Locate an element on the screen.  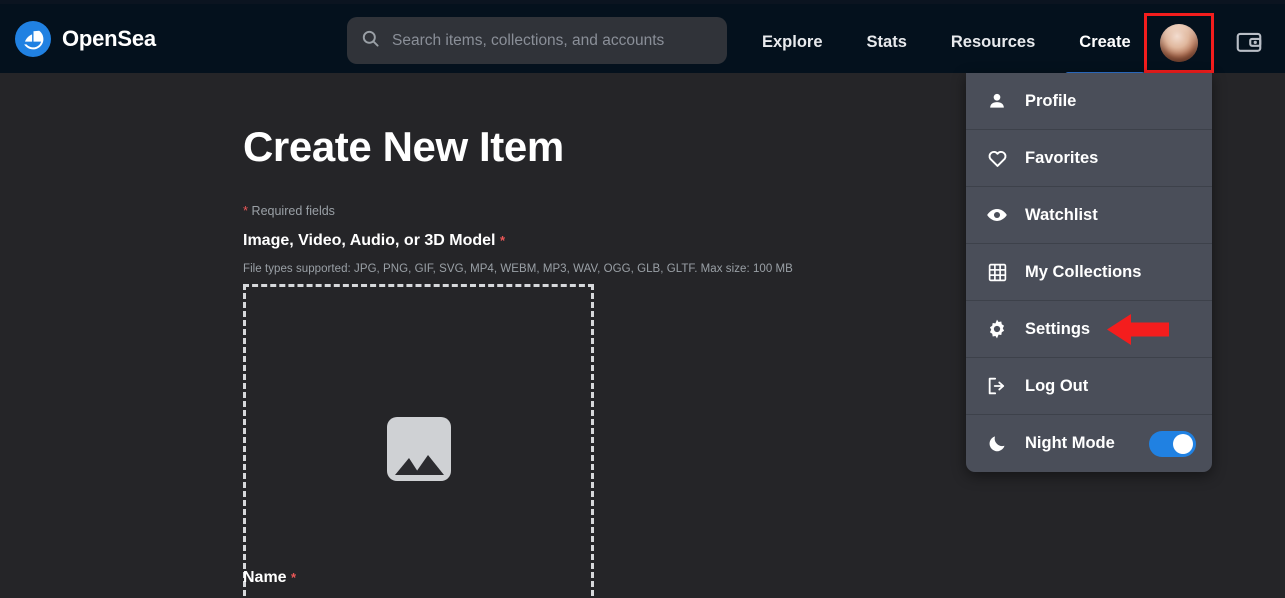
image-placeholder-icon is located at coordinates (418, 449).